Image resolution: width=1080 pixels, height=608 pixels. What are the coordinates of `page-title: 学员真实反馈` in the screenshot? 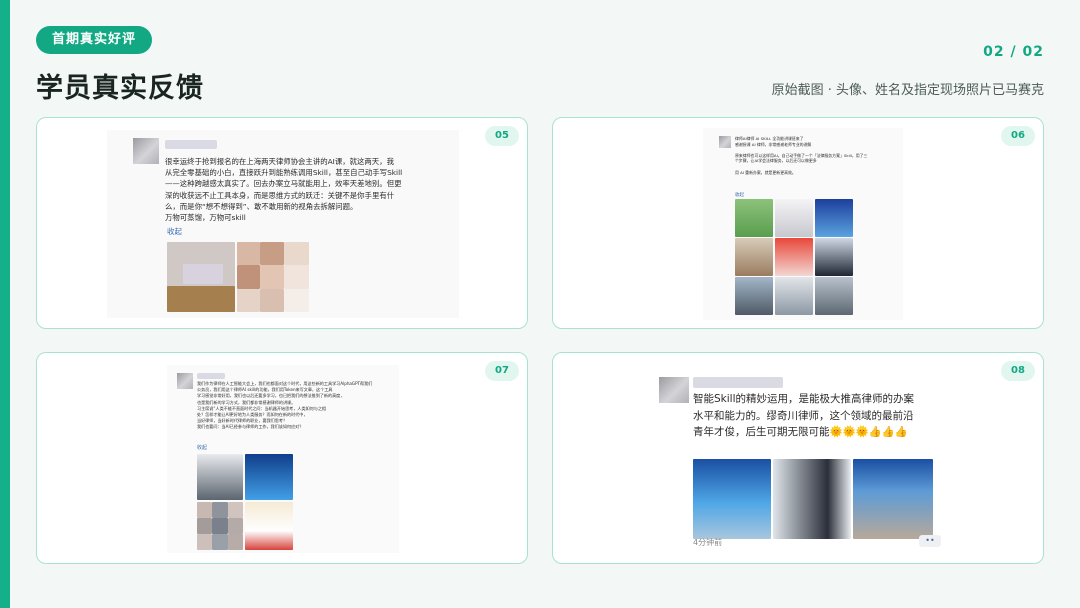 It's located at (120, 88).